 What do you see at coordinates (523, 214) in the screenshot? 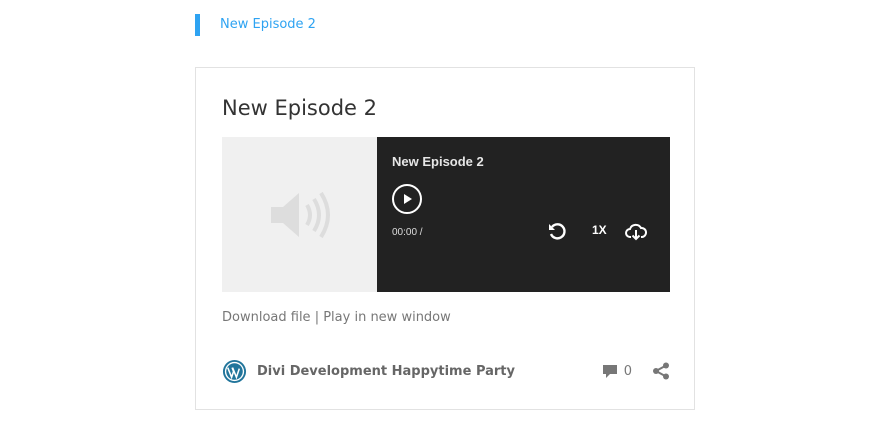
I see `player-controls: New Episode 2 00:00 / 1X` at bounding box center [523, 214].